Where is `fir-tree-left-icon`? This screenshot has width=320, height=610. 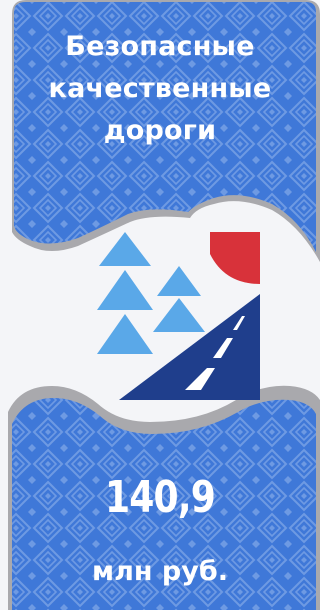
fir-tree-left-icon is located at coordinates (125, 249).